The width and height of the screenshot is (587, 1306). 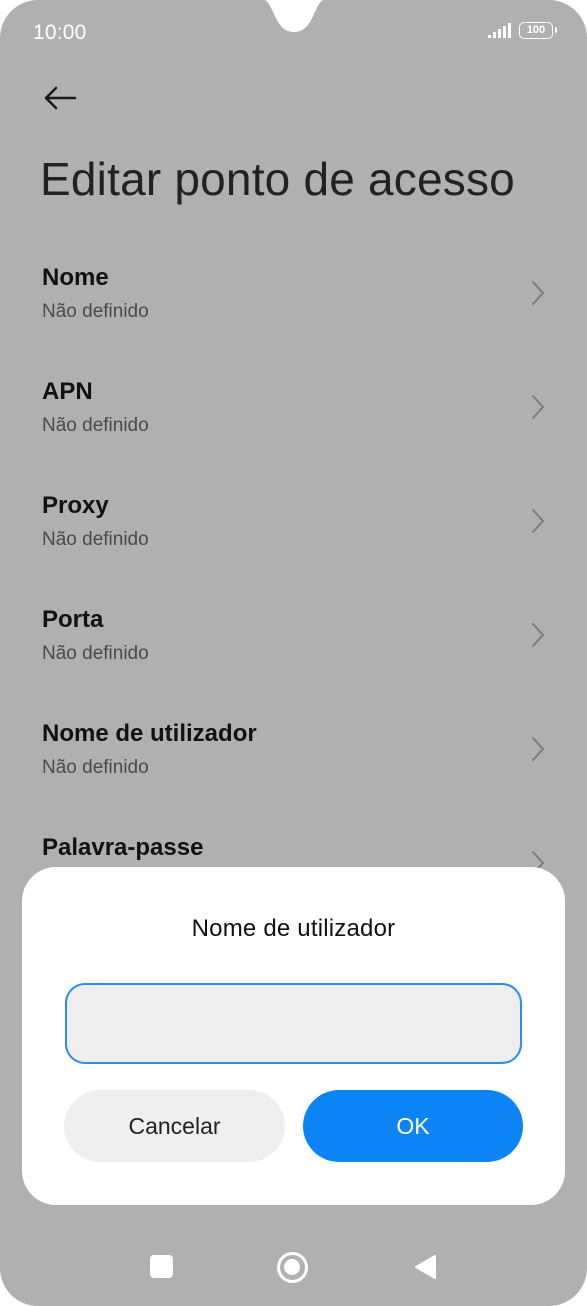 I want to click on setting-title: Nome, so click(x=75, y=277).